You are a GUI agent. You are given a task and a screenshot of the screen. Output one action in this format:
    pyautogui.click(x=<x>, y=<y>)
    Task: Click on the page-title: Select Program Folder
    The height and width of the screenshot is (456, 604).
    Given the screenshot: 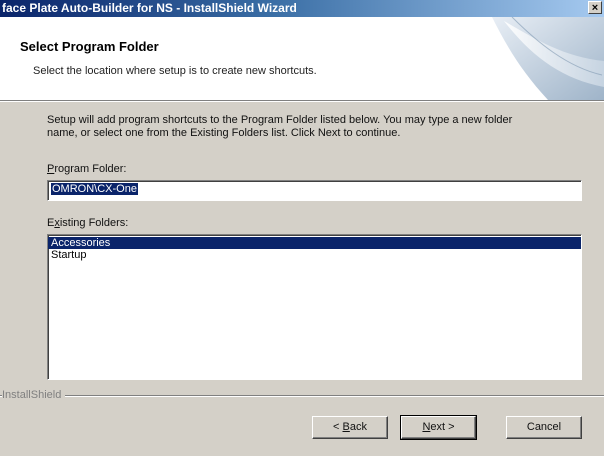 What is the action you would take?
    pyautogui.click(x=89, y=46)
    